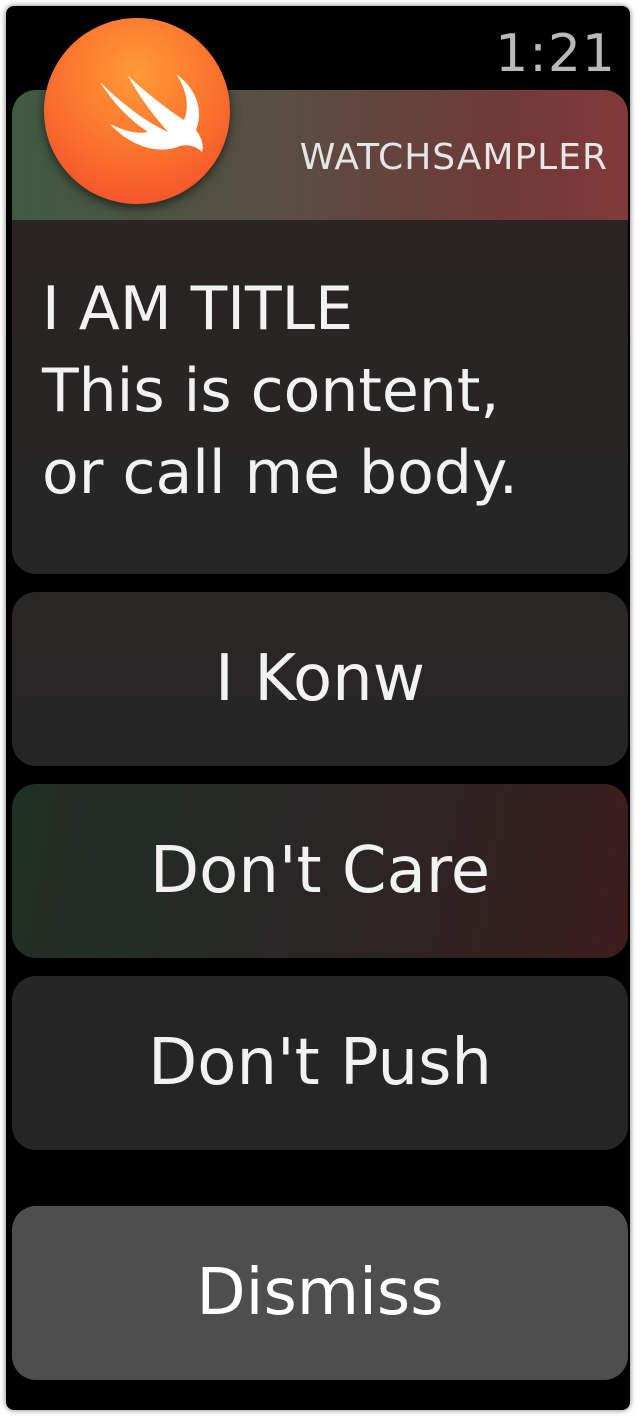  Describe the element at coordinates (320, 871) in the screenshot. I see `dont-care-button: Don't Care` at that location.